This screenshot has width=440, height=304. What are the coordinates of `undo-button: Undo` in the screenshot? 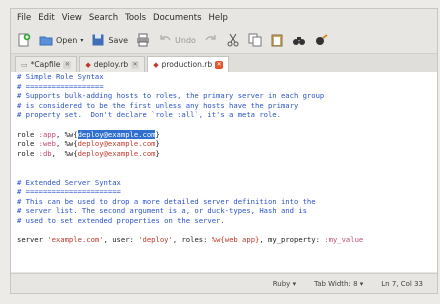 It's located at (177, 40).